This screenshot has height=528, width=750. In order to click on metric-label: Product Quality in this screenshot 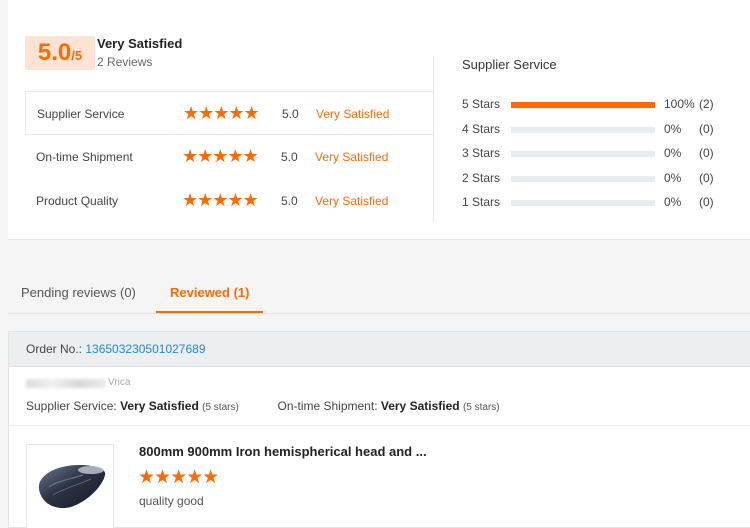, I will do `click(77, 201)`.